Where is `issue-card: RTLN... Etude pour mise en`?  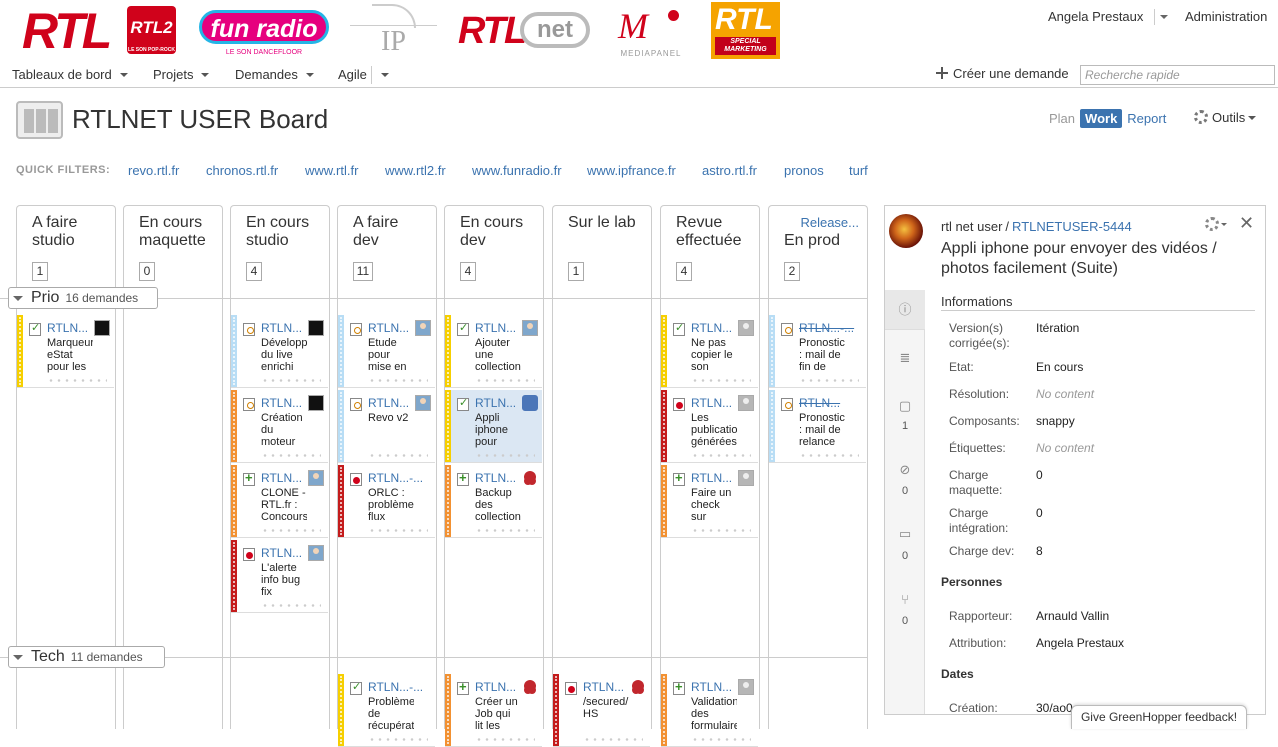 issue-card: RTLN... Etude pour mise en is located at coordinates (386, 351).